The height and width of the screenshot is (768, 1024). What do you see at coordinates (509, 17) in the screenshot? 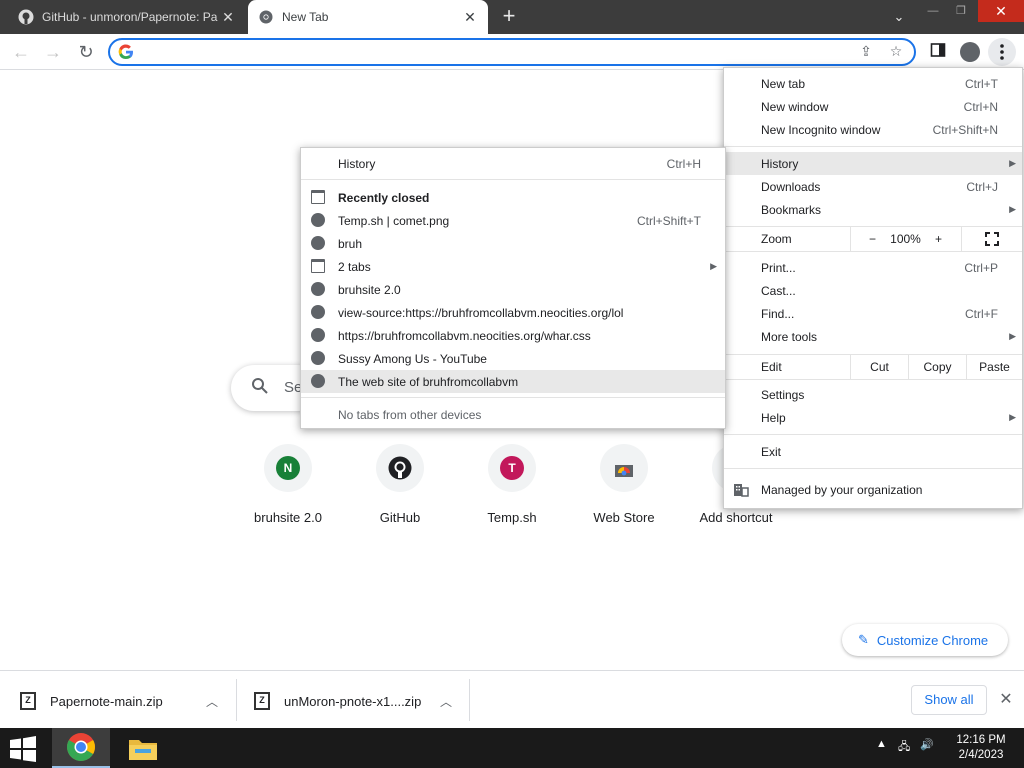
I see `new-tab-plus-icon: +` at bounding box center [509, 17].